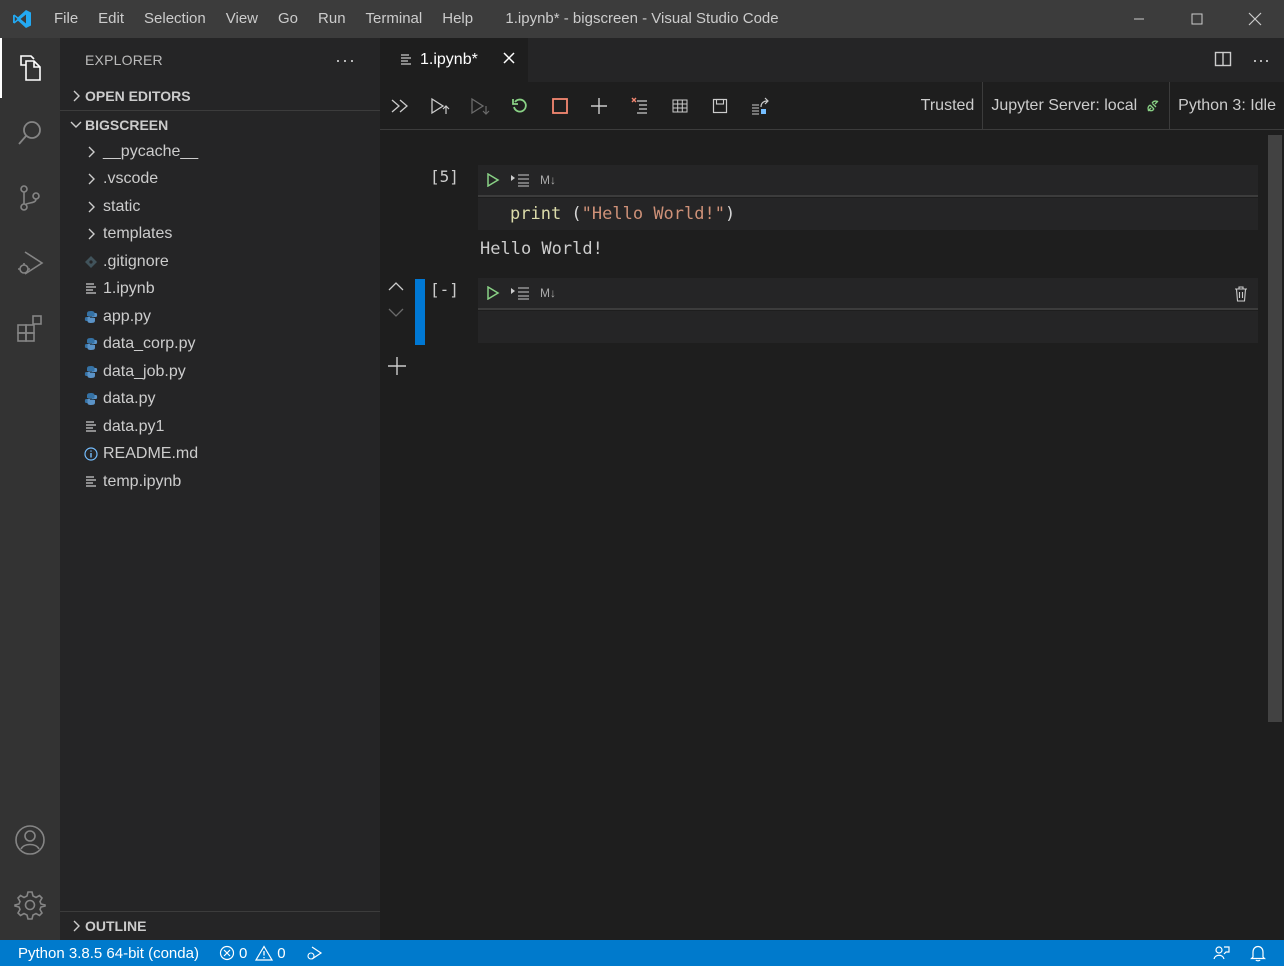 The width and height of the screenshot is (1284, 966). Describe the element at coordinates (1221, 953) in the screenshot. I see `feedback-icon` at that location.